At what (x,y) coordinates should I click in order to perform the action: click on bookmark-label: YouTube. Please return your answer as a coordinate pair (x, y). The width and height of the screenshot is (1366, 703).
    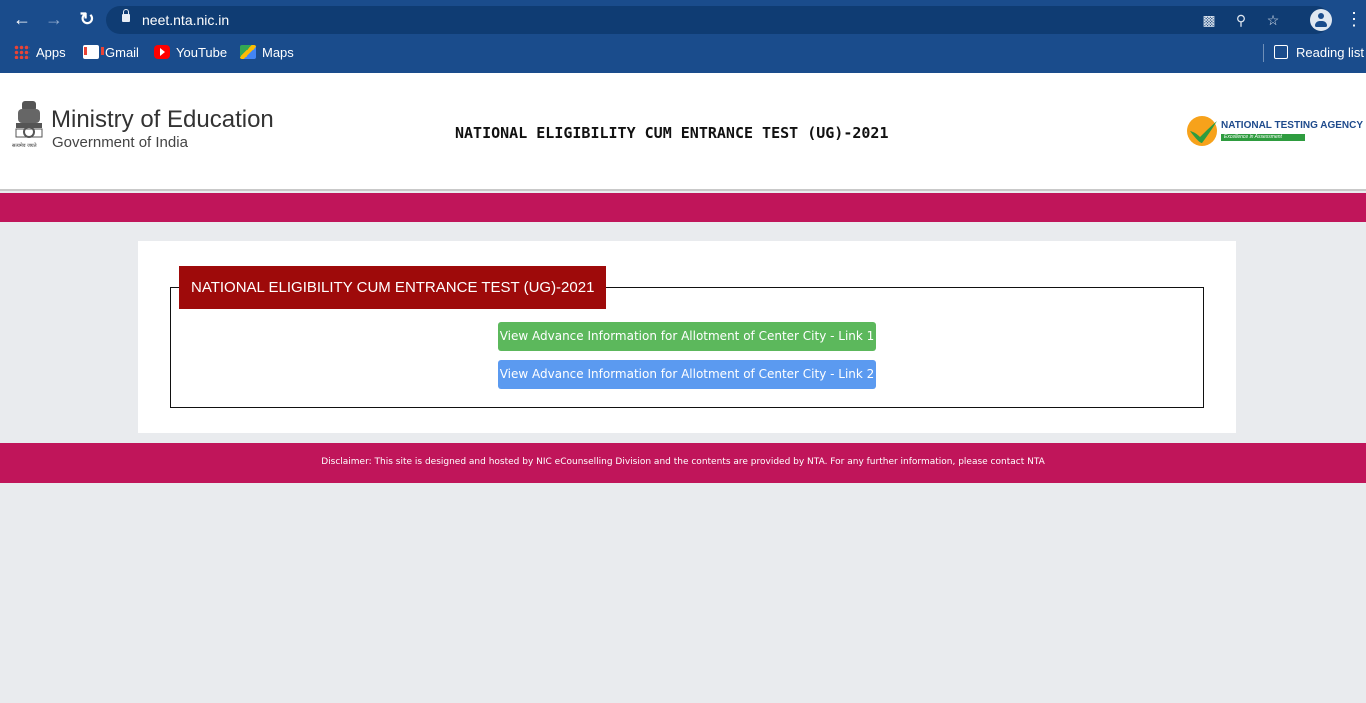
    Looking at the image, I should click on (202, 52).